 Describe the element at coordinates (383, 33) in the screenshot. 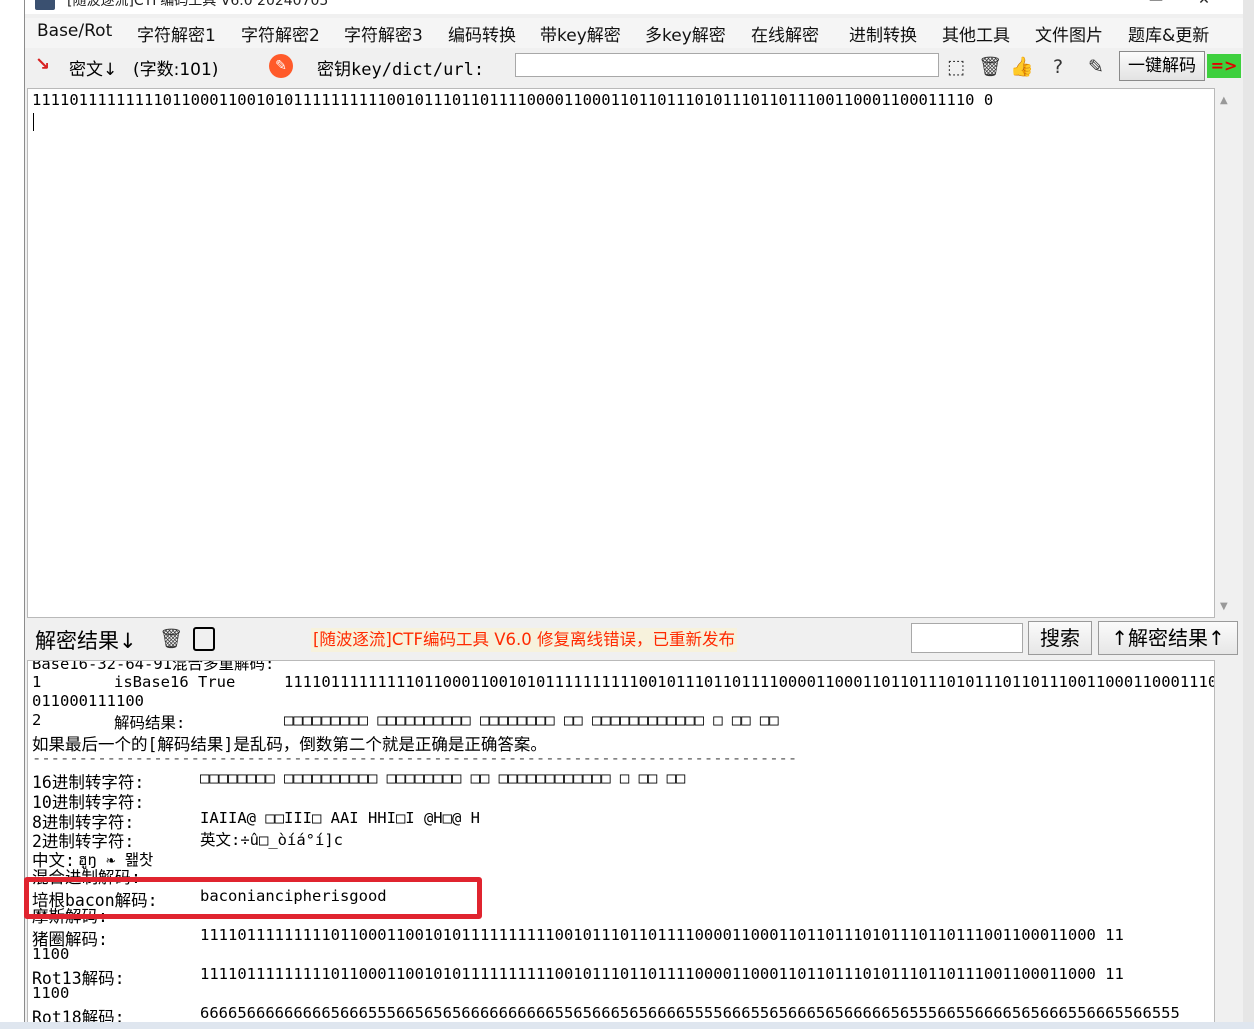

I see `menu-item-char-decrypt-3: 字符解密3` at that location.